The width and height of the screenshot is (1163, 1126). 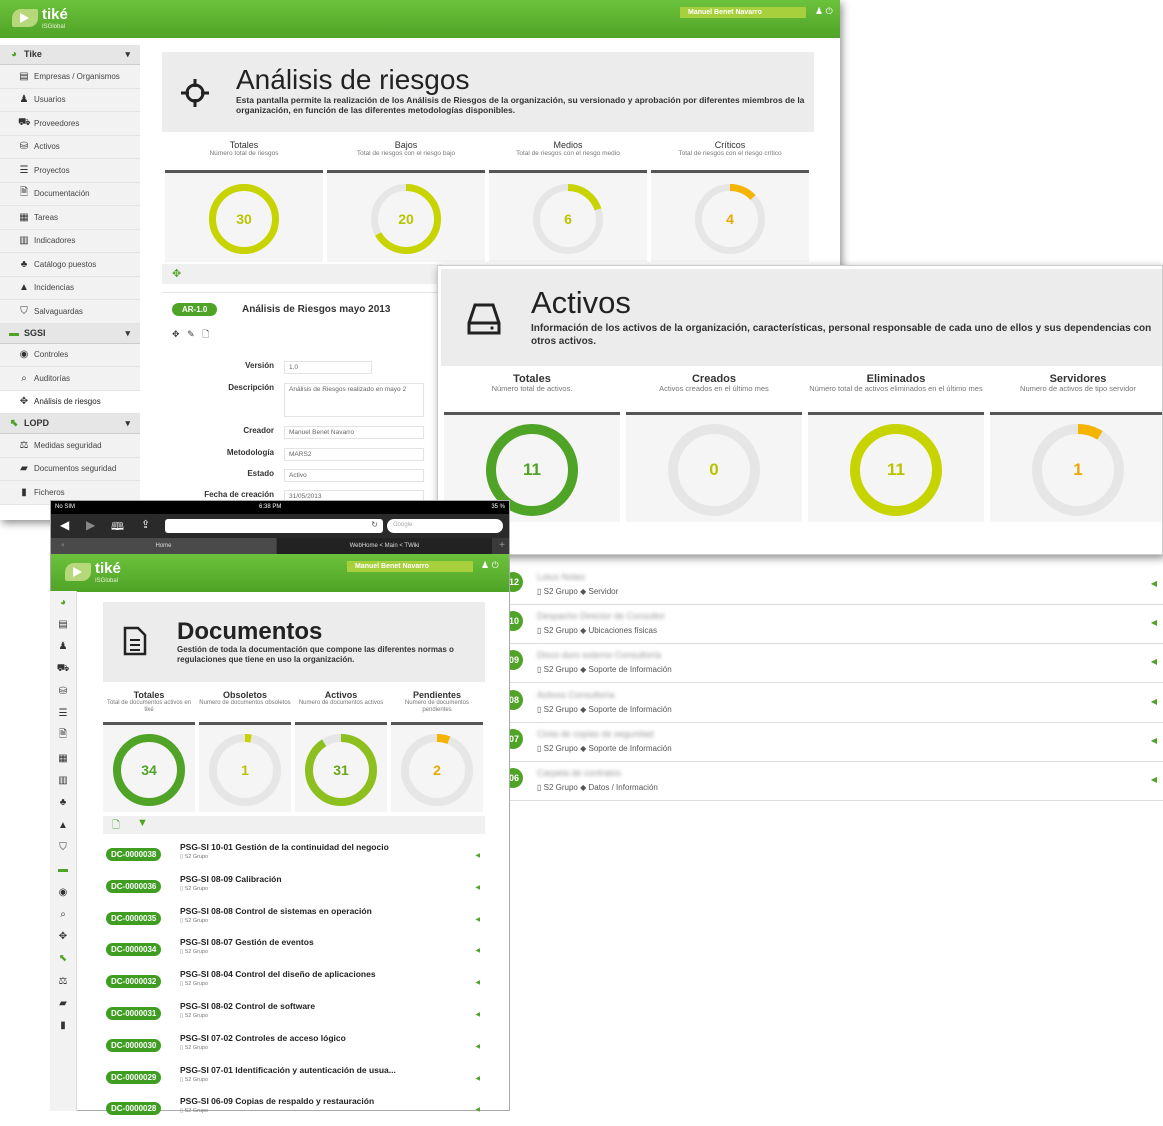 I want to click on new-tab-icon: +, so click(x=502, y=545).